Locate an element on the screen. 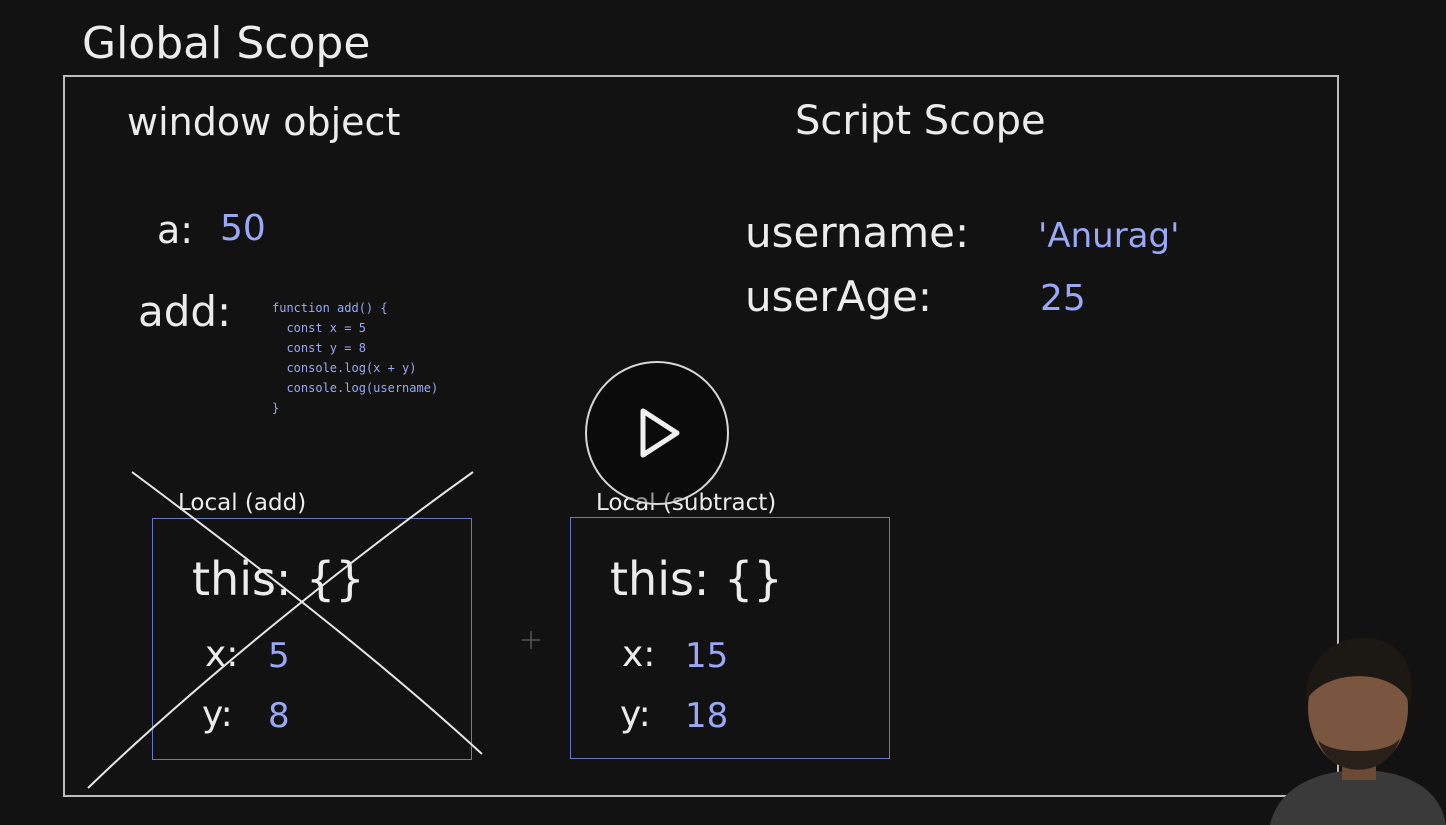  local-subtract-x-key: x: is located at coordinates (639, 654).